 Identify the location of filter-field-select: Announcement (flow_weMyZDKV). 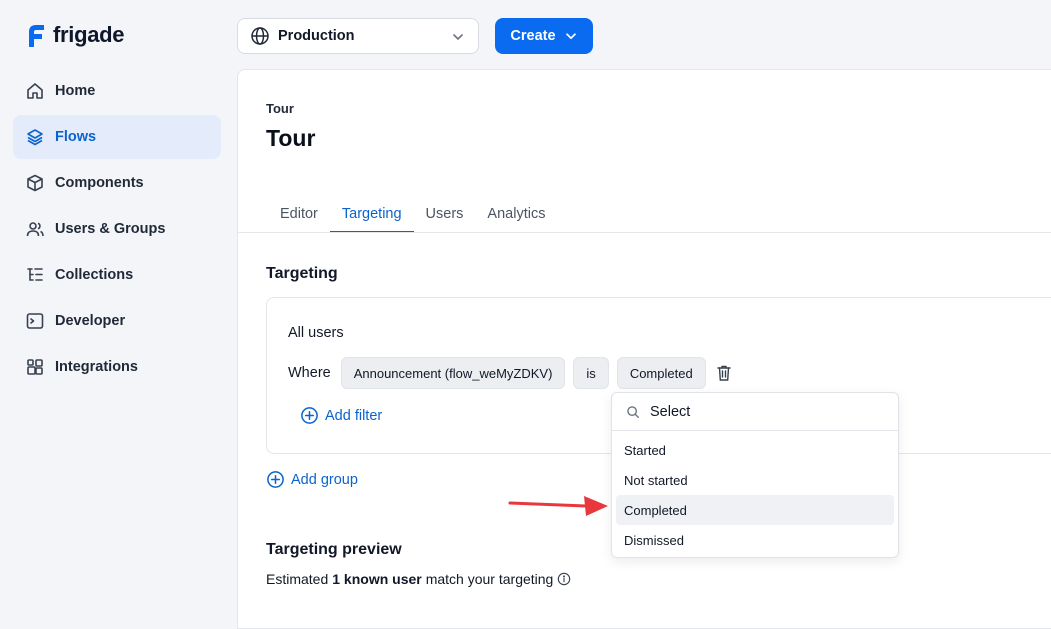
(453, 373).